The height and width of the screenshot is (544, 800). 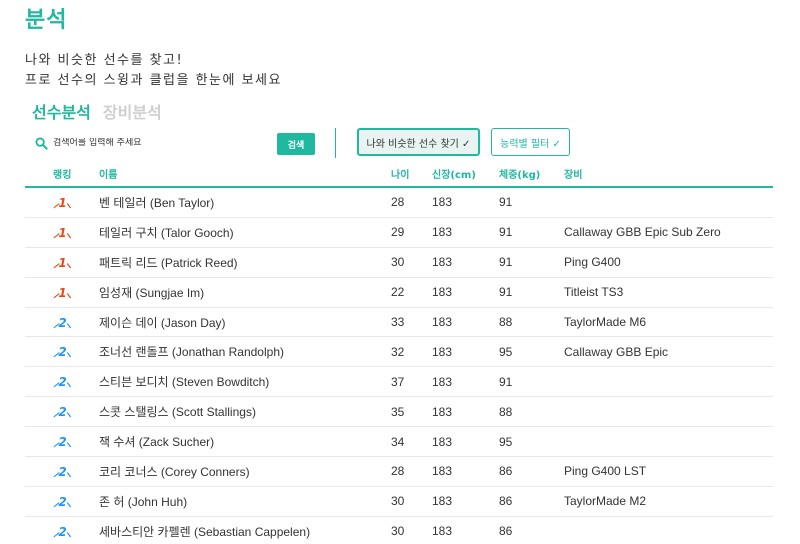 What do you see at coordinates (668, 173) in the screenshot?
I see `header-gear: 장비` at bounding box center [668, 173].